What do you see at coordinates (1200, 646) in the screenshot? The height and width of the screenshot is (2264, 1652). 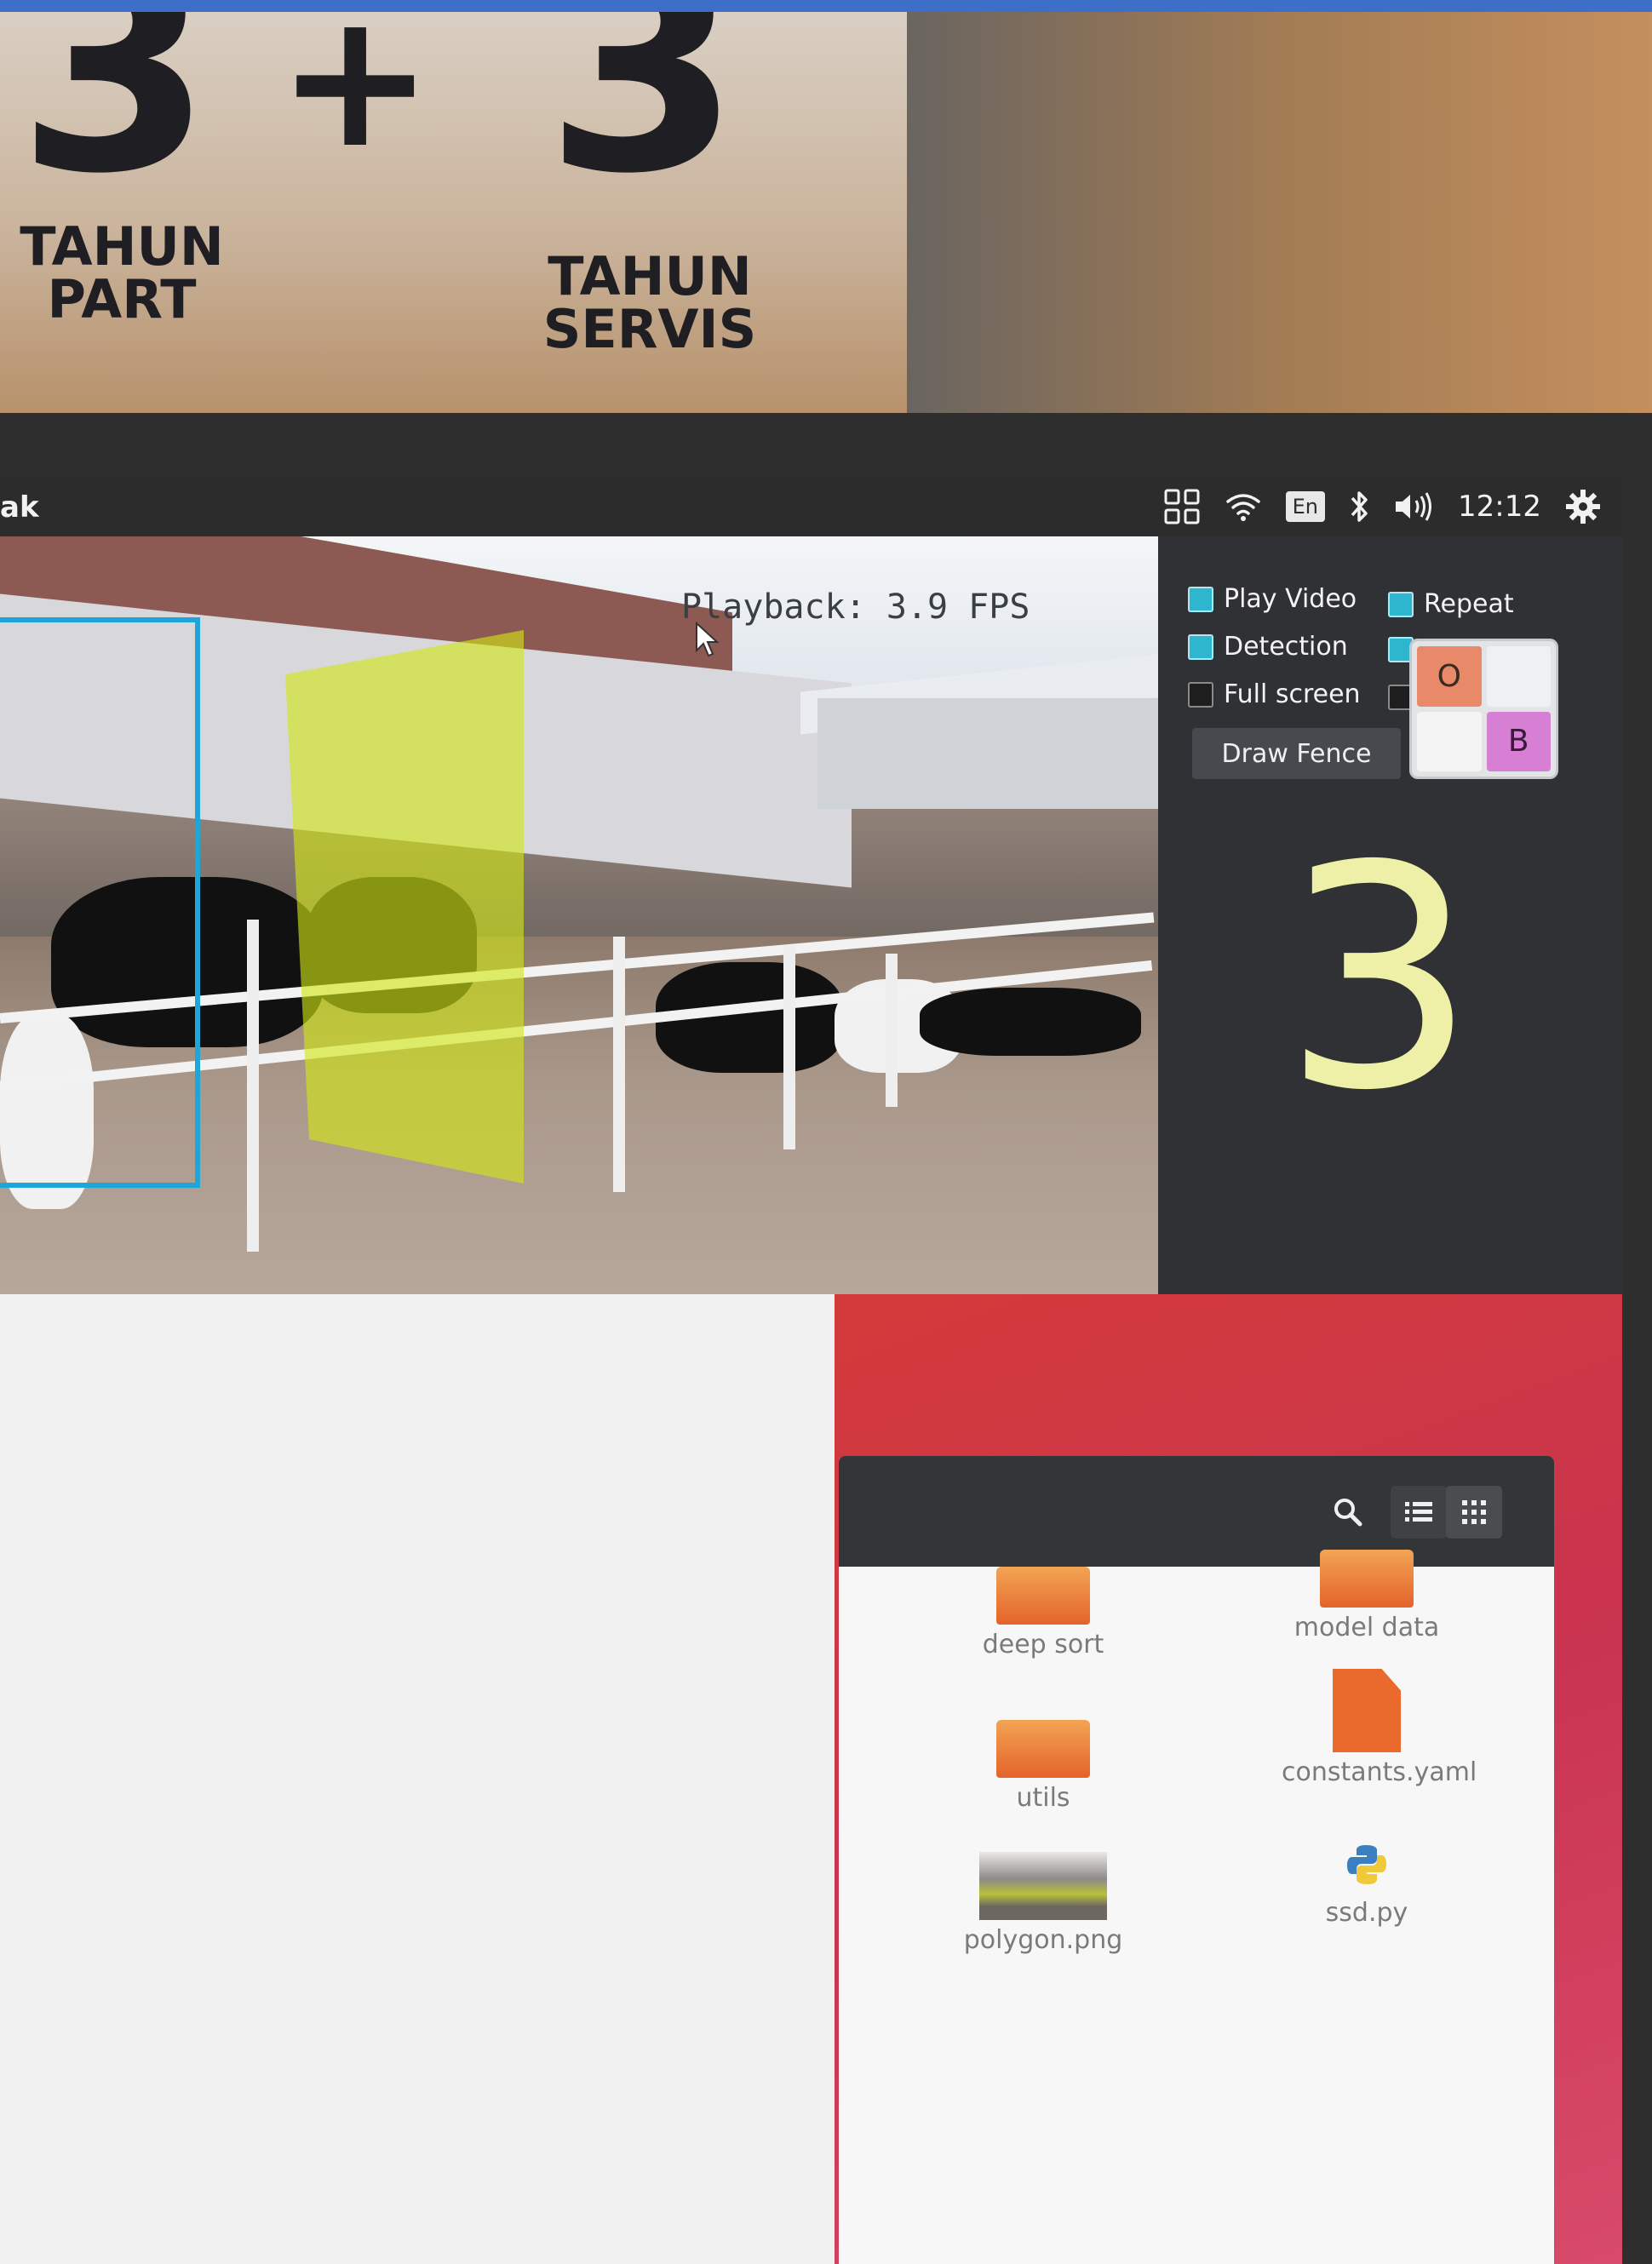 I see `detection-check` at bounding box center [1200, 646].